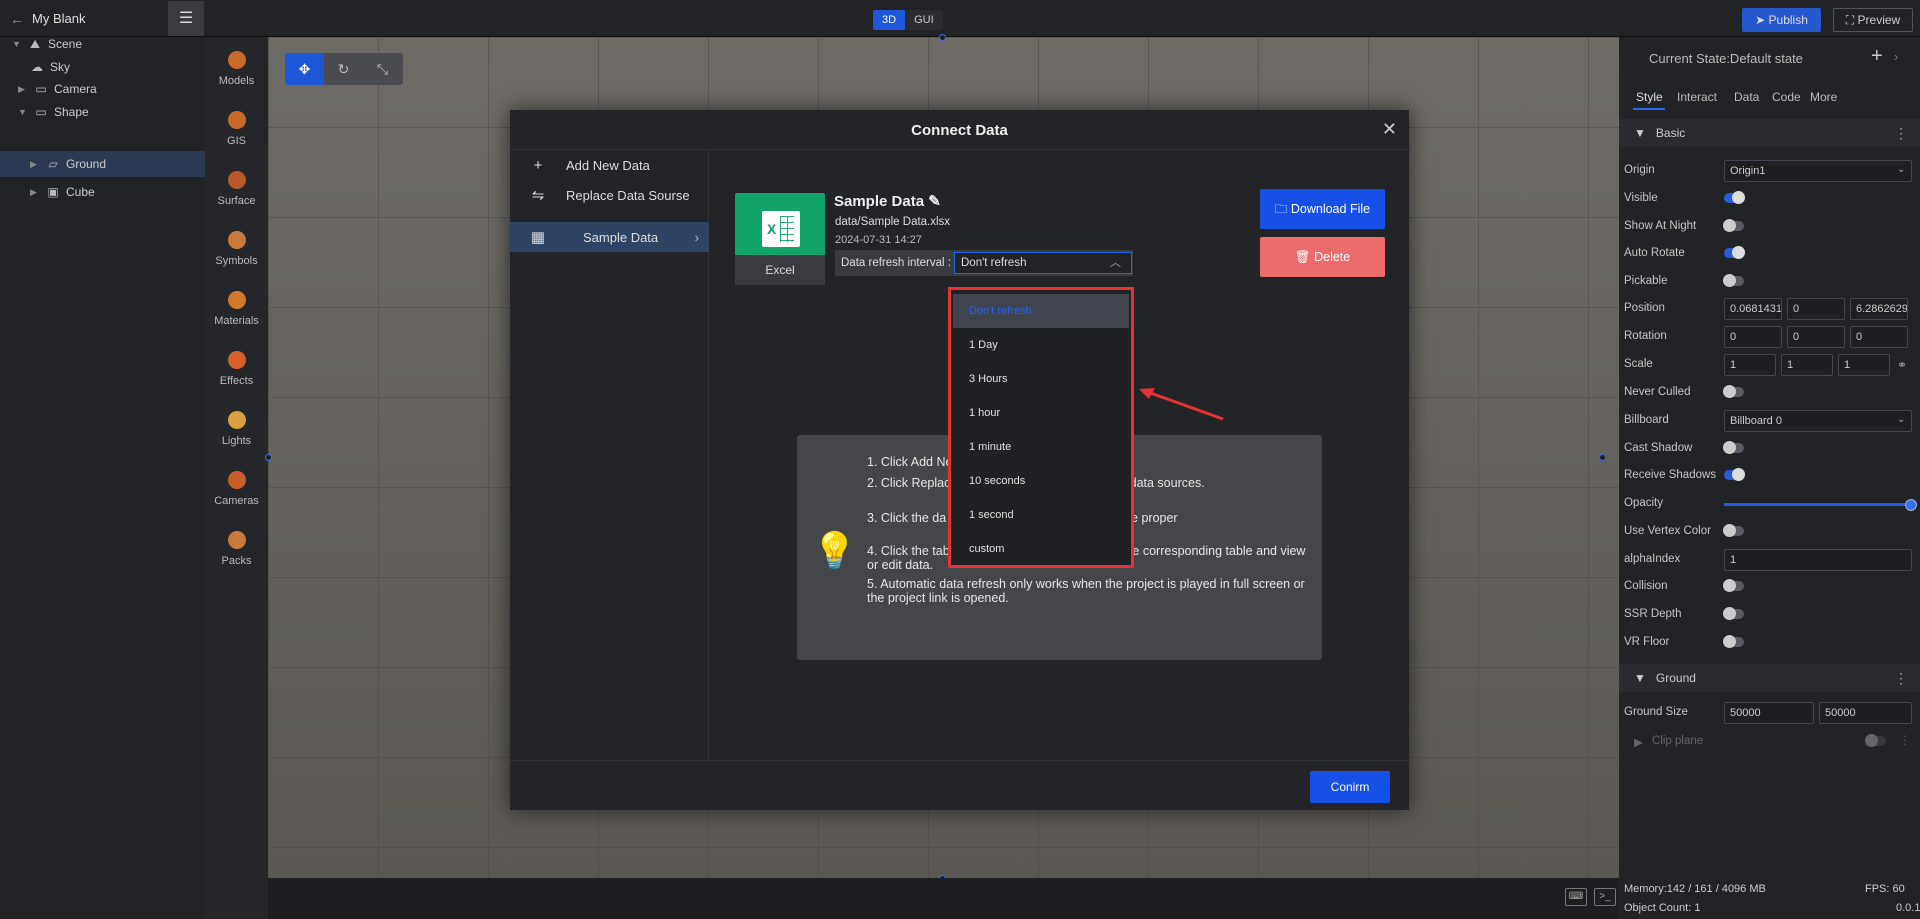 This screenshot has width=1920, height=919. I want to click on option-1-minute: 1 minute, so click(1041, 447).